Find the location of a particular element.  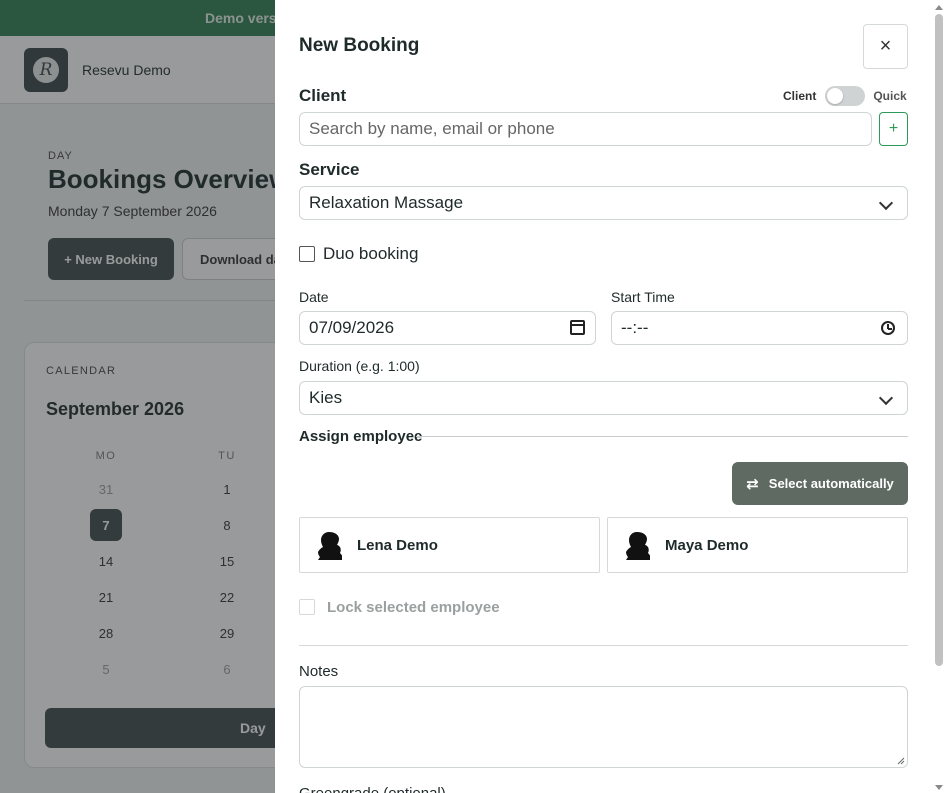

duo-booking-label: Duo booking is located at coordinates (371, 253).